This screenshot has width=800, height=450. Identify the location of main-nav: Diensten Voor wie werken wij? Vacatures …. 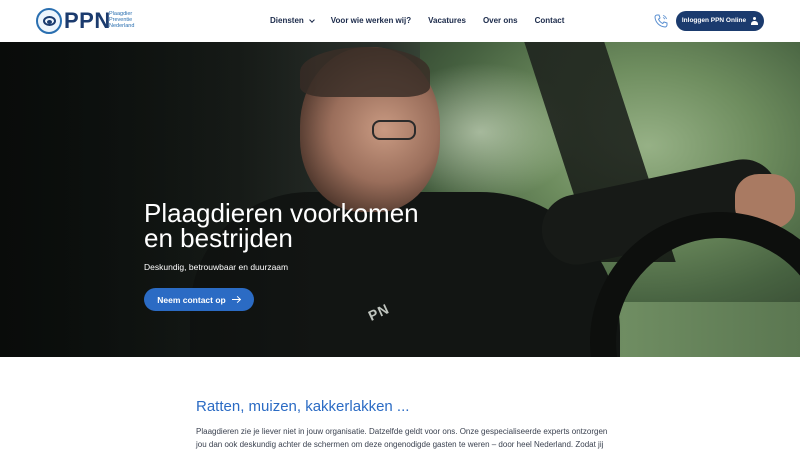
(425, 21).